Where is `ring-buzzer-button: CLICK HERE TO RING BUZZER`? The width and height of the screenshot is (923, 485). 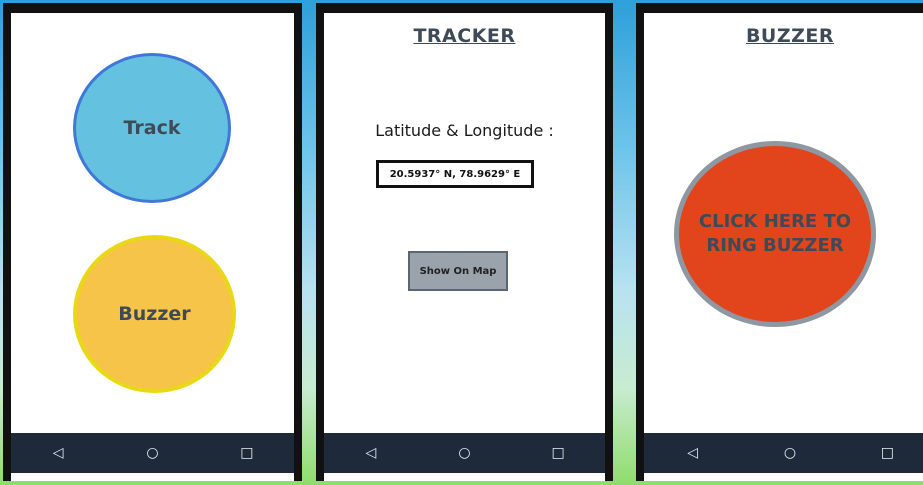
ring-buzzer-button: CLICK HERE TO RING BUZZER is located at coordinates (775, 234).